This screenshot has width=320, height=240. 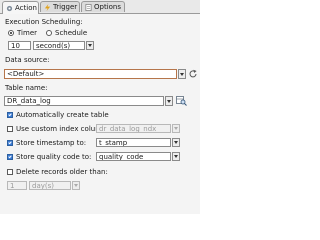 I want to click on quality-input: quality_code, so click(x=133, y=156).